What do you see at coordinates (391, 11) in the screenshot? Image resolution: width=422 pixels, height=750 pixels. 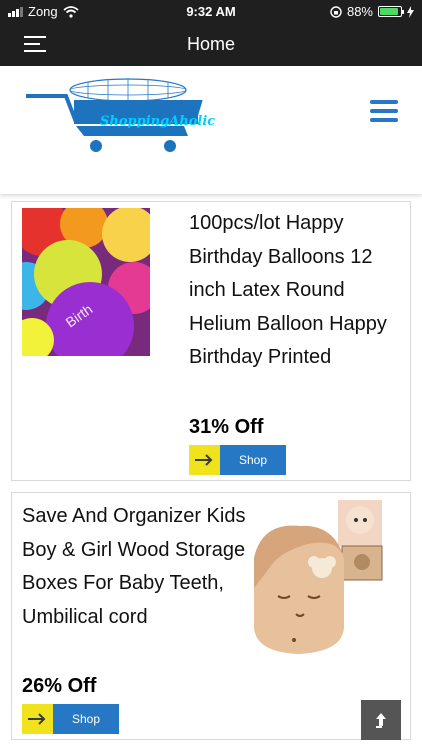 I see `battery-icon` at bounding box center [391, 11].